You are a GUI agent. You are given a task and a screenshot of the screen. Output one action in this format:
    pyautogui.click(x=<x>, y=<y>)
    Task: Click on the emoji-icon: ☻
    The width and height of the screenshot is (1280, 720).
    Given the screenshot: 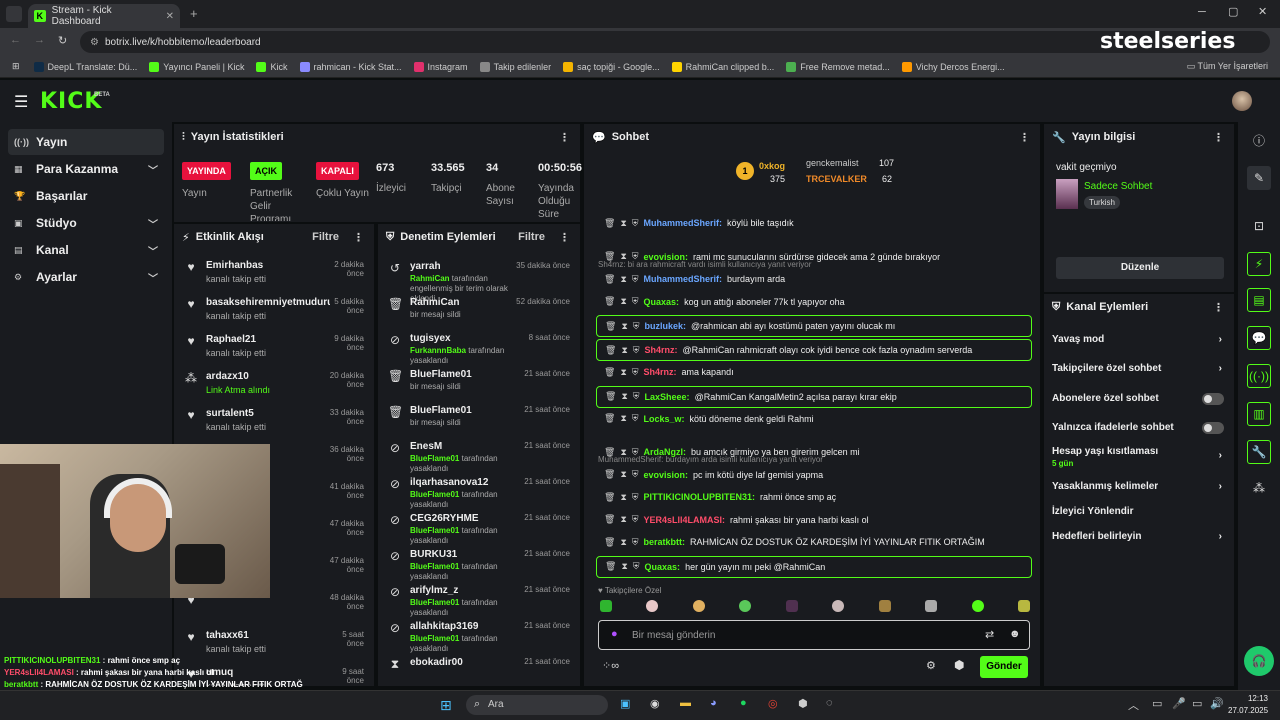 What is the action you would take?
    pyautogui.click(x=1015, y=634)
    